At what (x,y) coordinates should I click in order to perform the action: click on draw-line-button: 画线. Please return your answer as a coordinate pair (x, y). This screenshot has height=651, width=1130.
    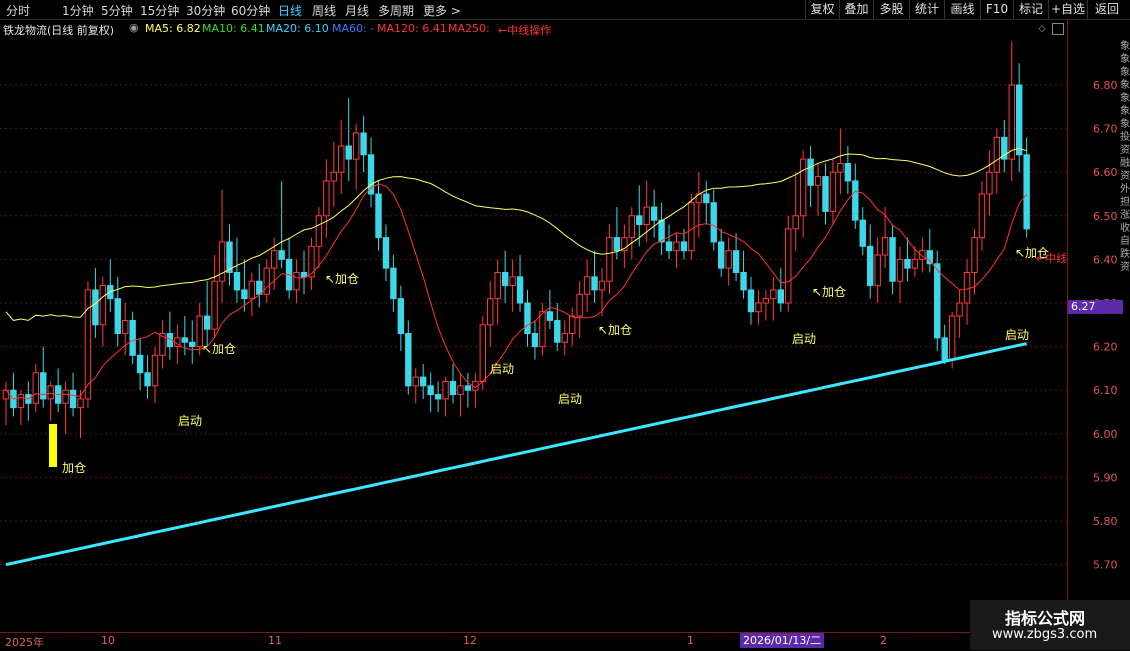
    Looking at the image, I should click on (962, 9).